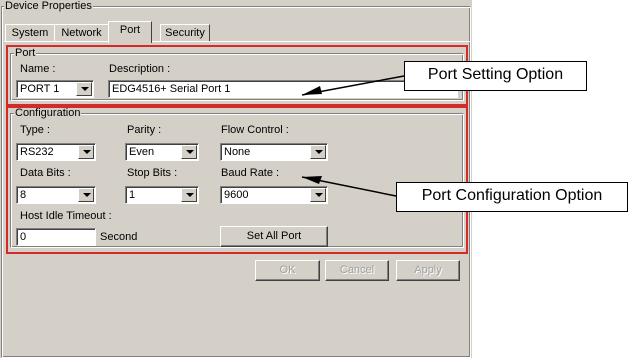 The height and width of the screenshot is (358, 628). I want to click on parity-value: Even, so click(142, 152).